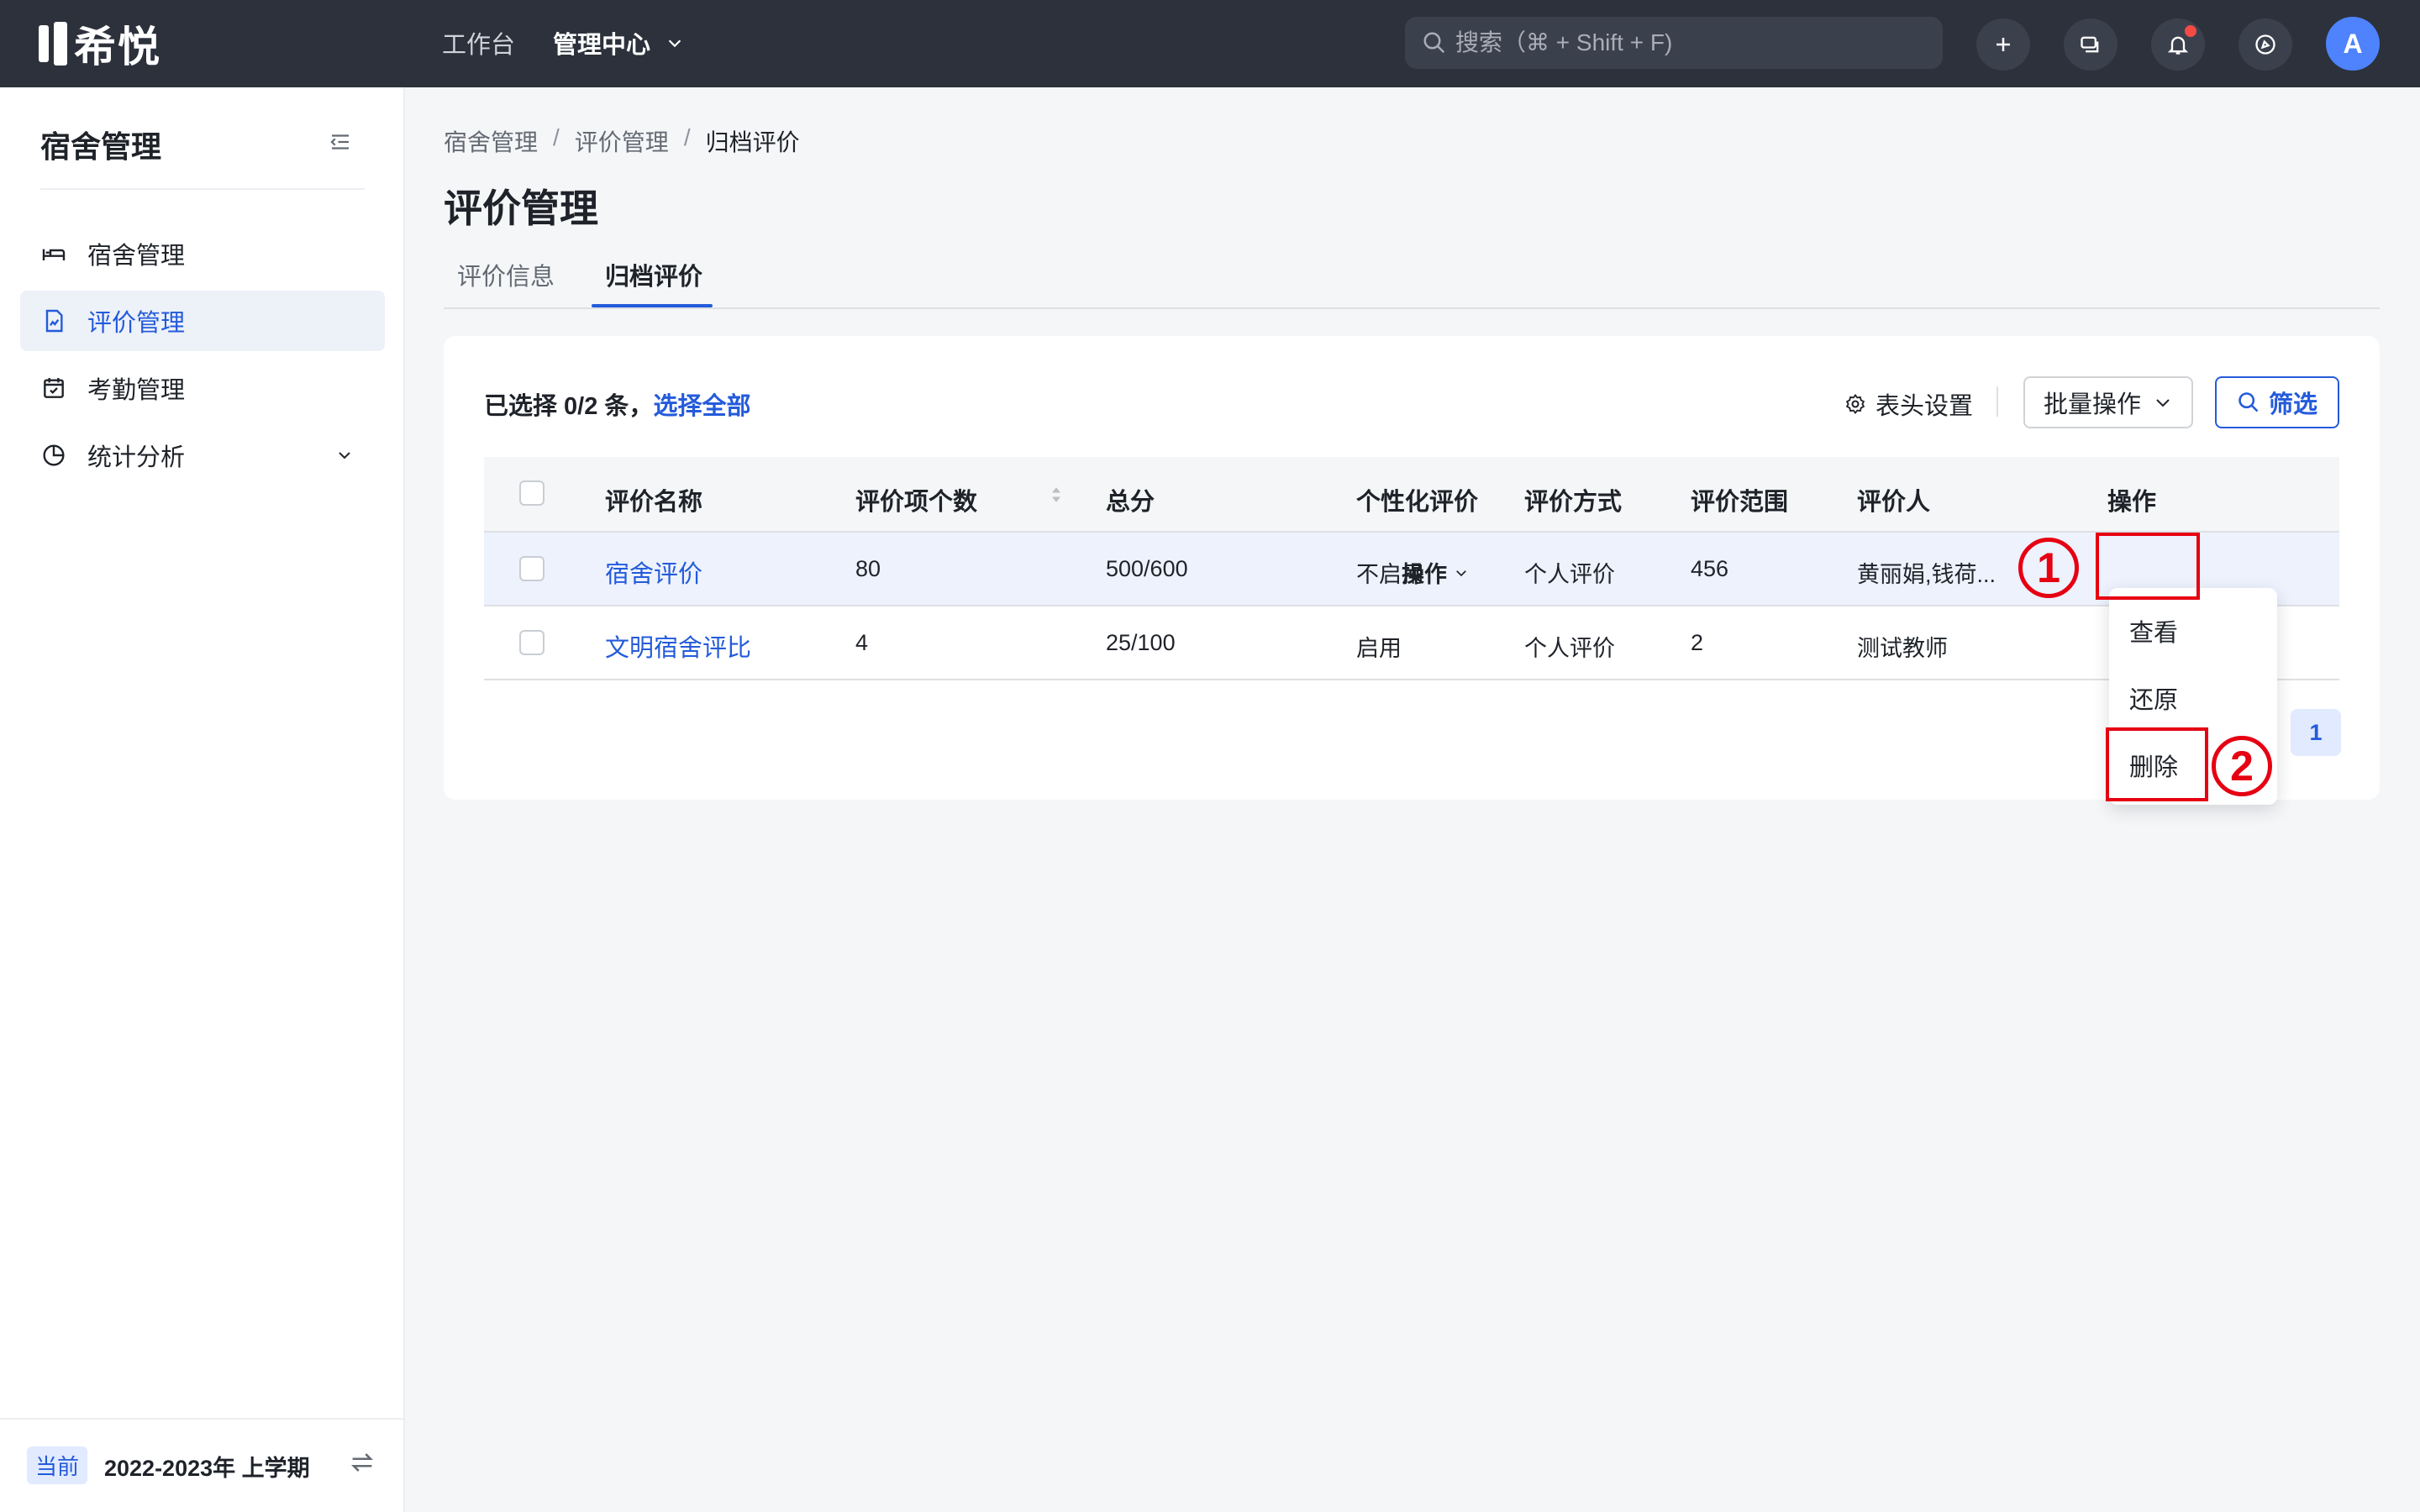 This screenshot has width=2420, height=1512. I want to click on column-header-name: 评价名称, so click(654, 502).